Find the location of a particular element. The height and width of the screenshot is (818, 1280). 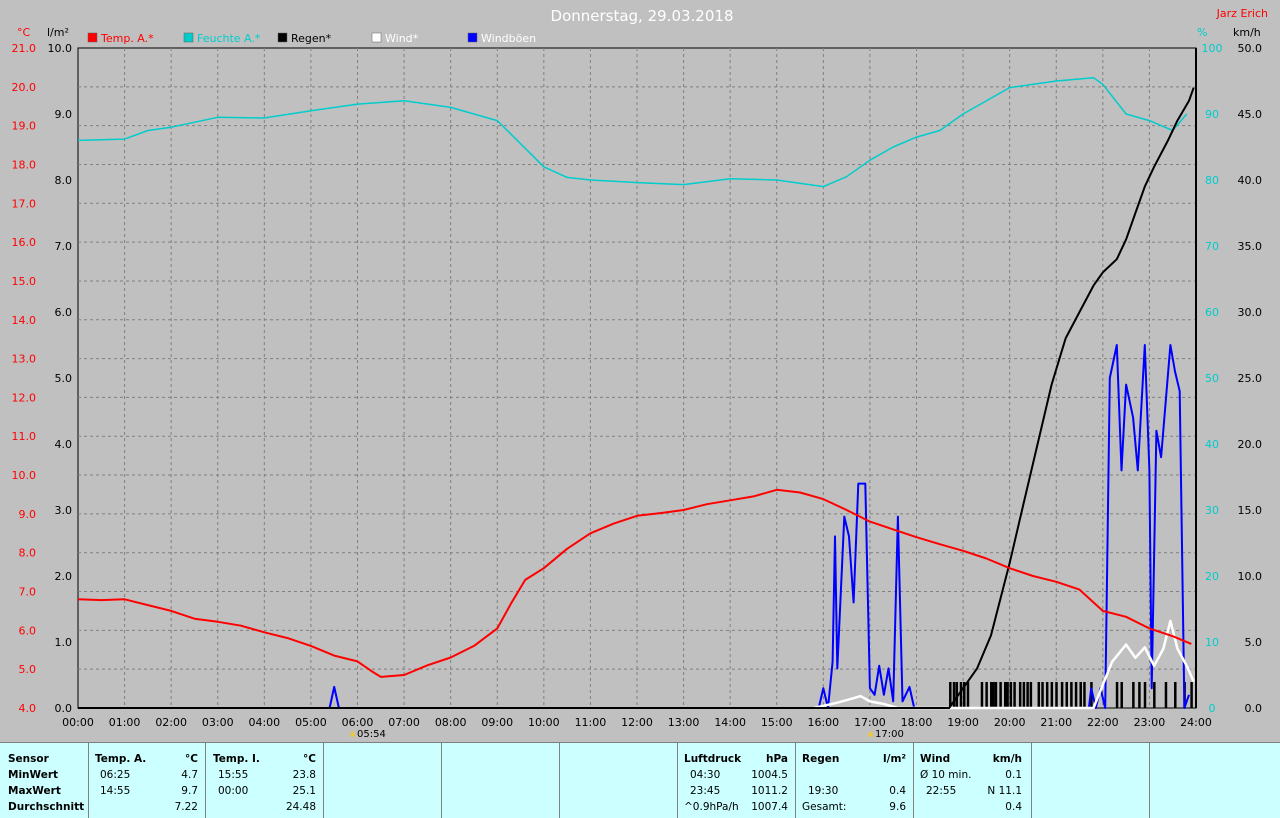

moon-icon: ☀ is located at coordinates (870, 735).